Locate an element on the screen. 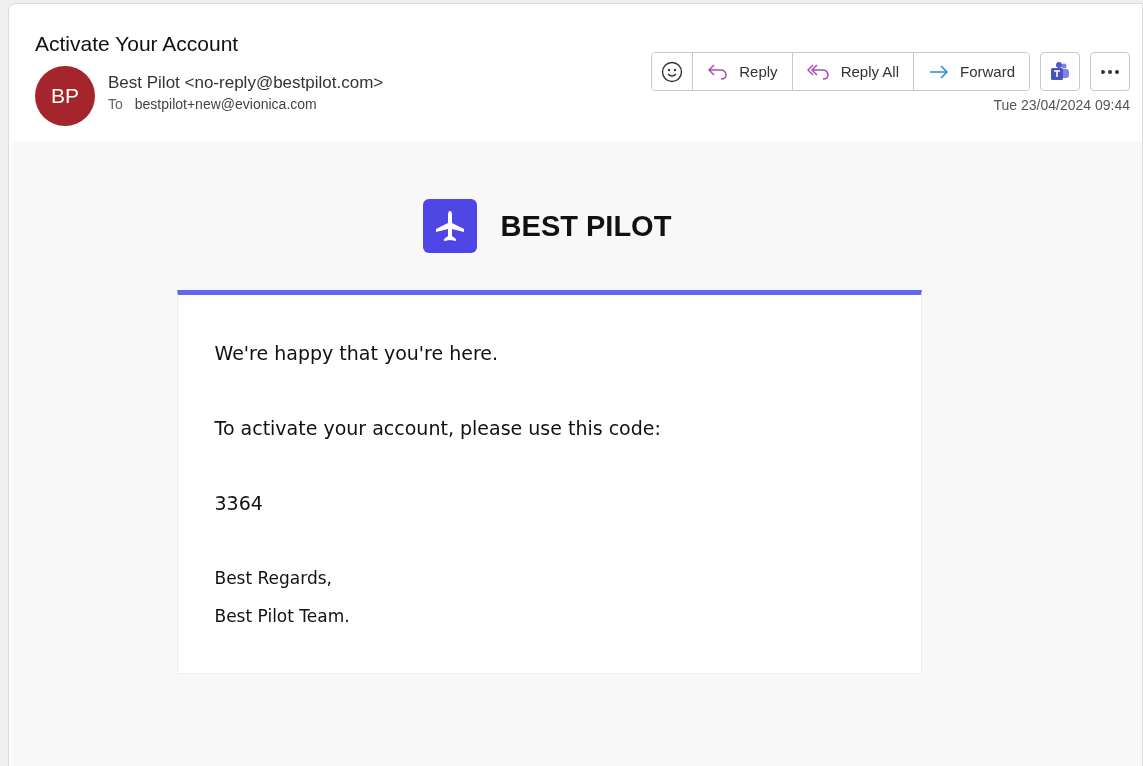 The width and height of the screenshot is (1143, 766). reply-all-arrow-icon is located at coordinates (818, 71).